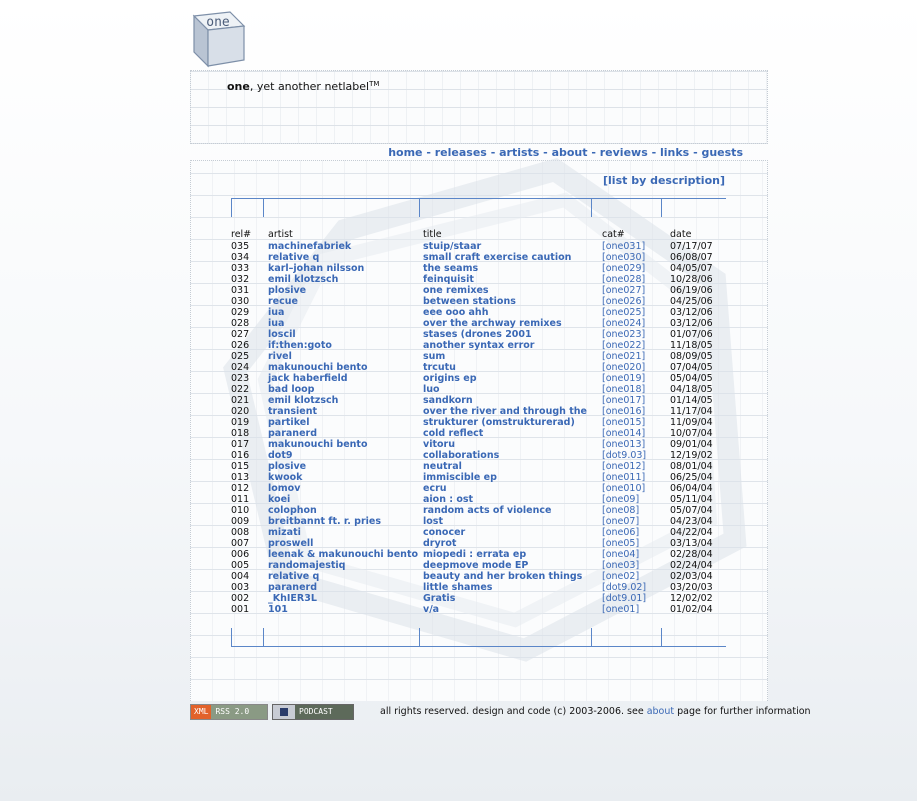  Describe the element at coordinates (345, 246) in the screenshot. I see `cell-artist: machinefabriek` at that location.